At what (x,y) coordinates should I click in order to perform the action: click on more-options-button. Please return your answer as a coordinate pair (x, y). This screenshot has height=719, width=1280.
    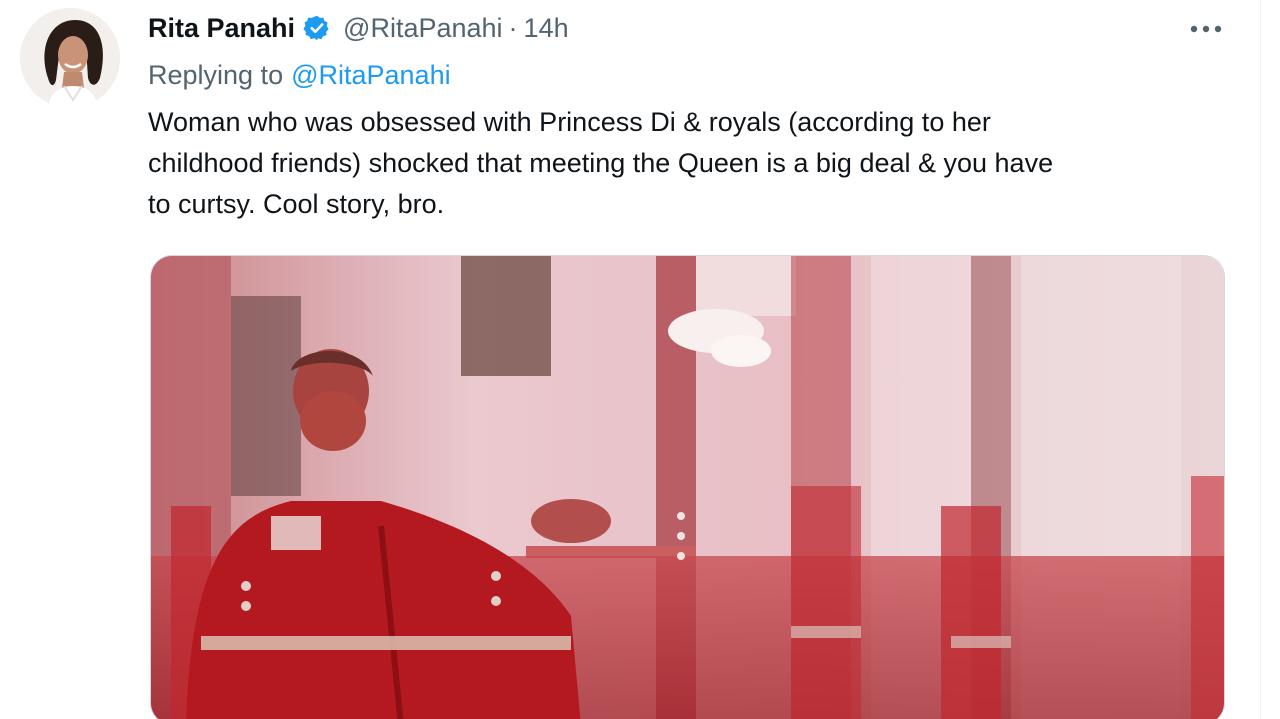
    Looking at the image, I should click on (1206, 29).